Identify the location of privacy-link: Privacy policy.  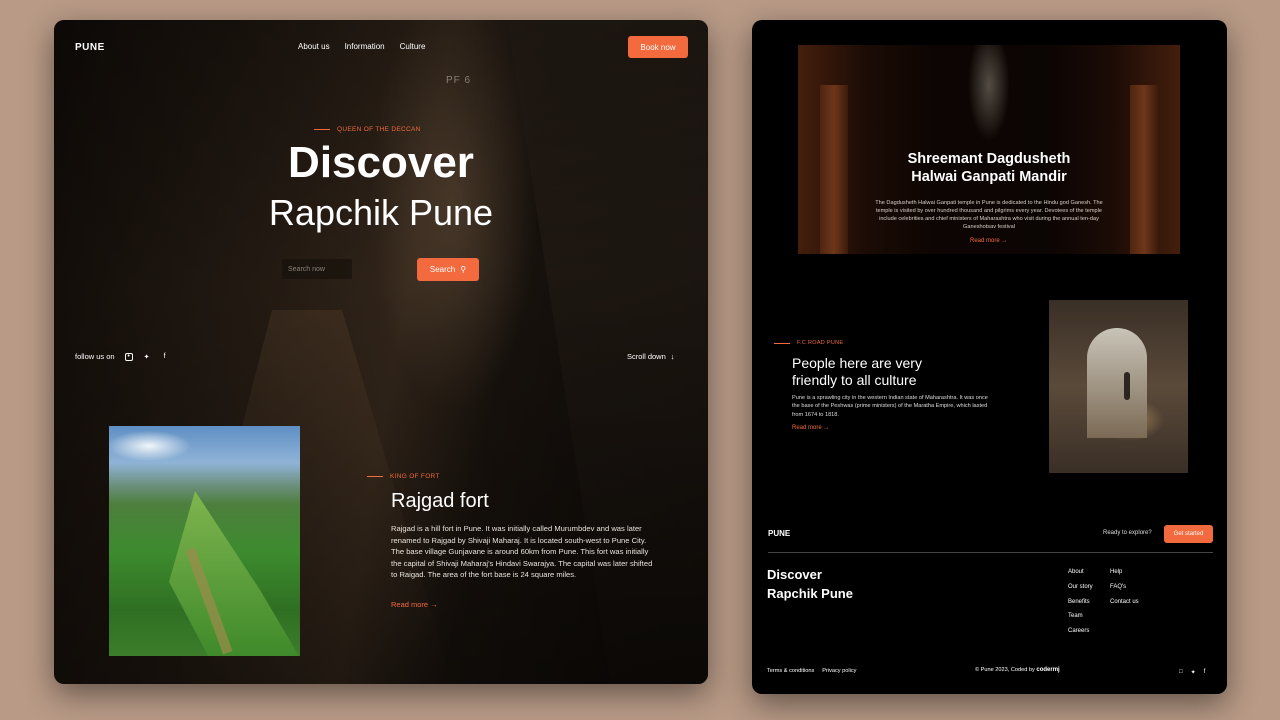
(839, 671).